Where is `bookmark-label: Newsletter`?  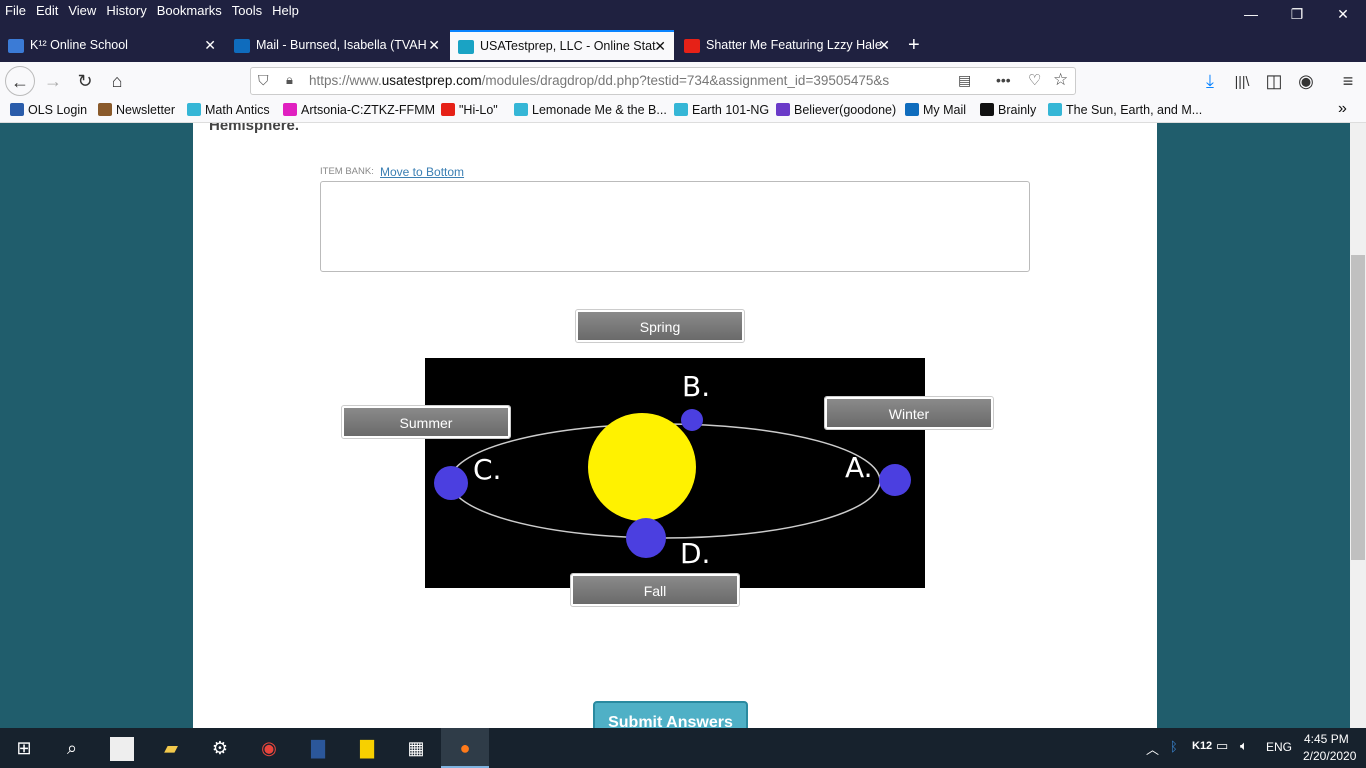
bookmark-label: Newsletter is located at coordinates (146, 110).